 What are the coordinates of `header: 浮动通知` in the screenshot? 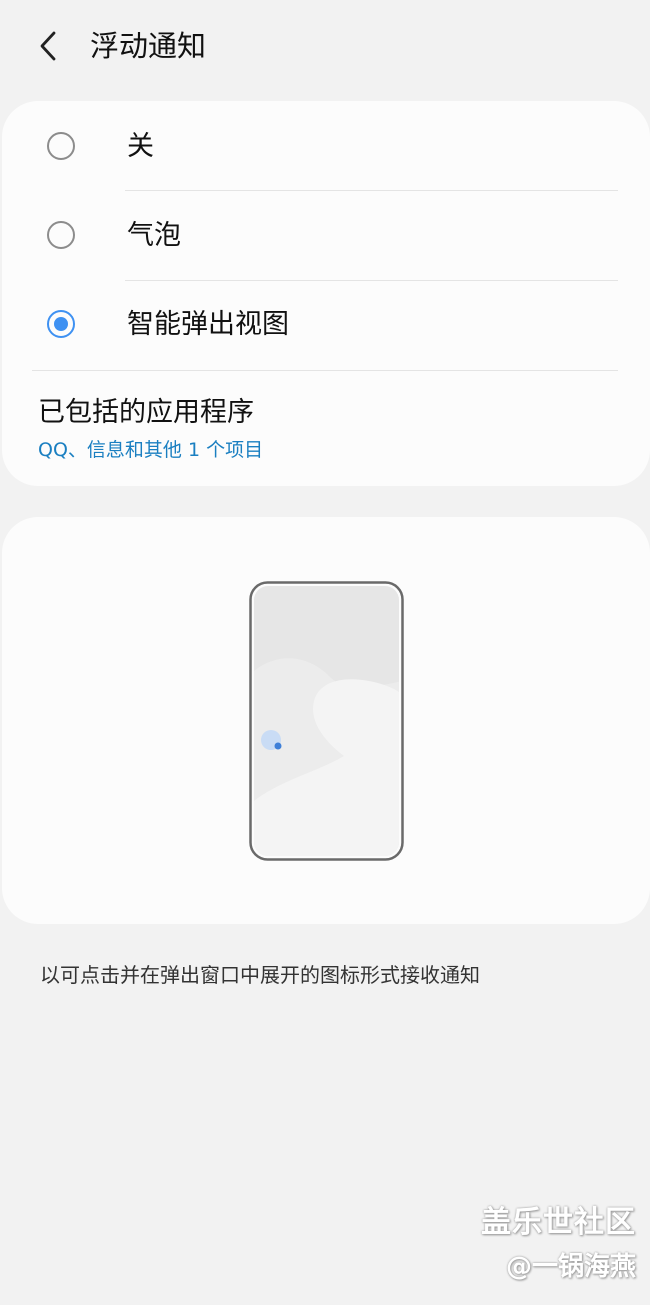 It's located at (325, 46).